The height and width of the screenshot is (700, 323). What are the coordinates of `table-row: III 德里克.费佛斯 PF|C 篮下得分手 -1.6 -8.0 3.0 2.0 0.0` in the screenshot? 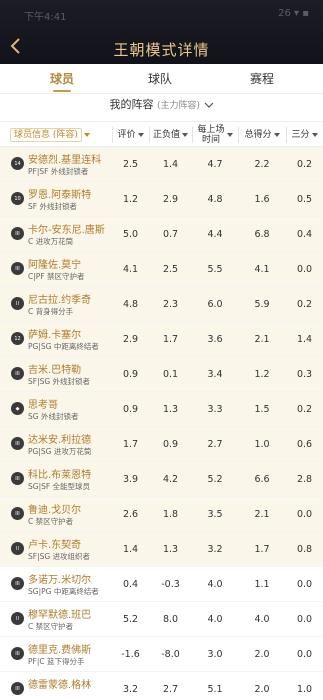 It's located at (161, 654).